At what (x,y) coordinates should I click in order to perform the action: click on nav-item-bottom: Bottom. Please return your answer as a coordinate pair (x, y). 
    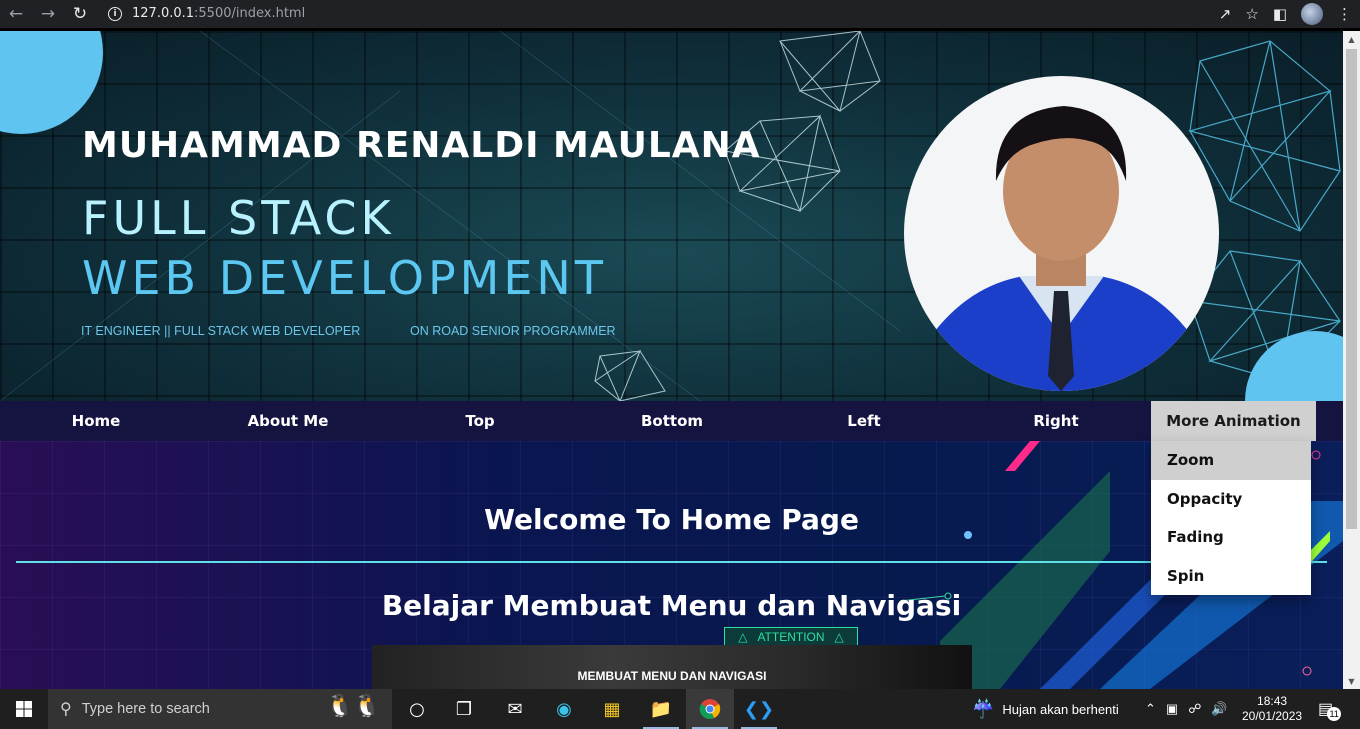
    Looking at the image, I should click on (672, 421).